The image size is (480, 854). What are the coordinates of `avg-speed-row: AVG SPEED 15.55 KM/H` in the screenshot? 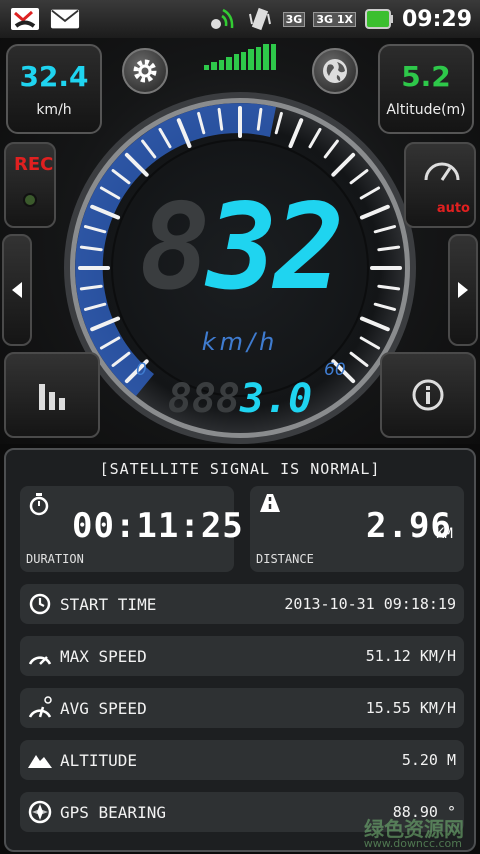 It's located at (242, 708).